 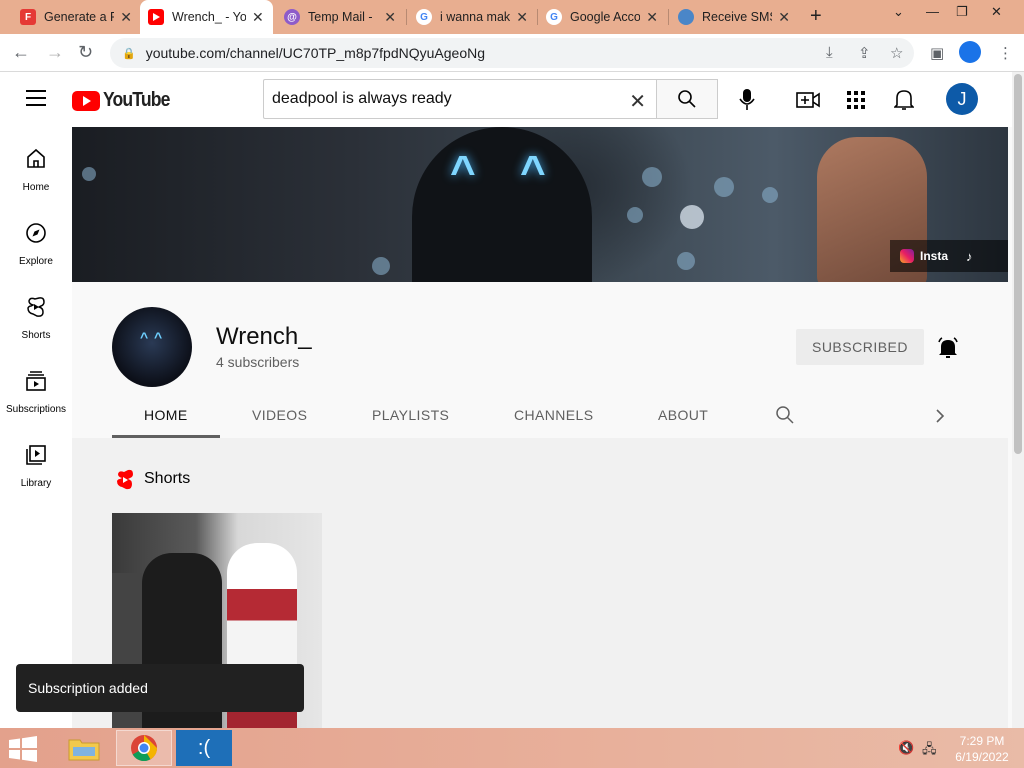 I want to click on tab-home: HOME, so click(x=166, y=415).